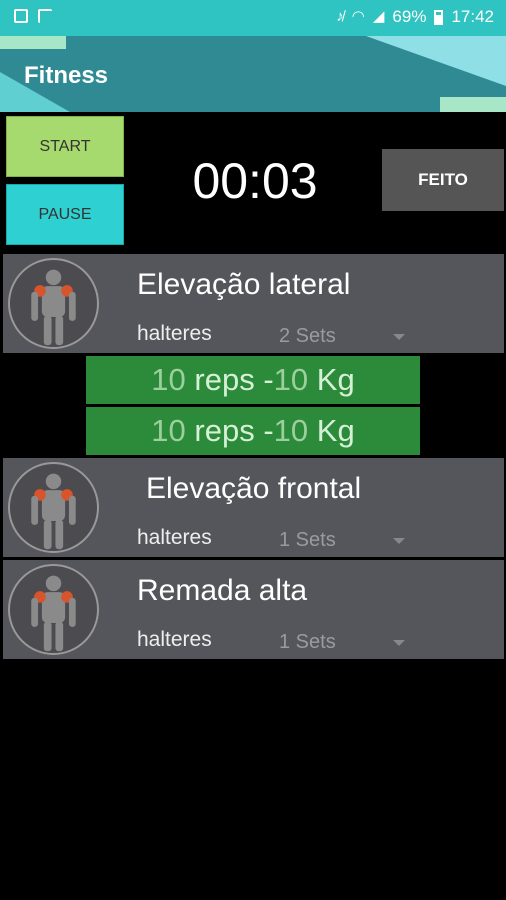  What do you see at coordinates (253, 303) in the screenshot?
I see `exercise-card: Elevação lateral halteres 2 Sets` at bounding box center [253, 303].